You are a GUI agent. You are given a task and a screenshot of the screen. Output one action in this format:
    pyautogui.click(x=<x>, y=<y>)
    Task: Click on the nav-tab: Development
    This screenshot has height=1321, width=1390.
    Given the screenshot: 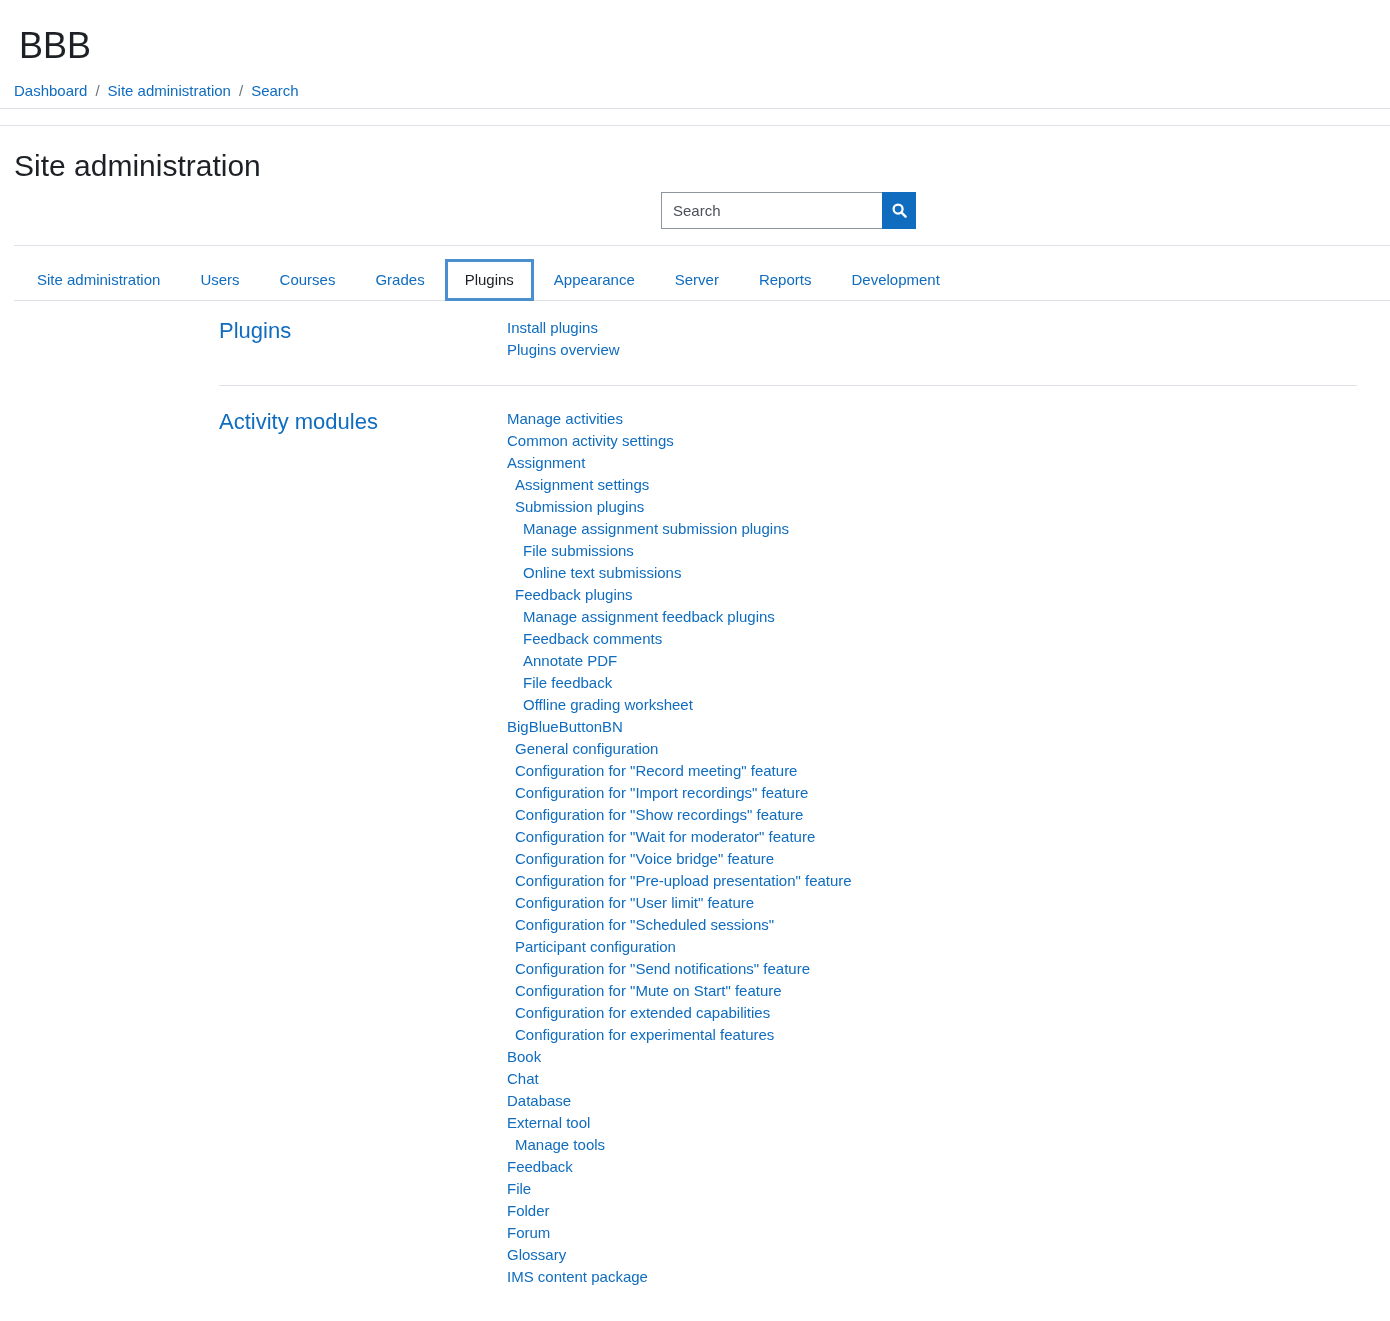 What is the action you would take?
    pyautogui.click(x=895, y=280)
    